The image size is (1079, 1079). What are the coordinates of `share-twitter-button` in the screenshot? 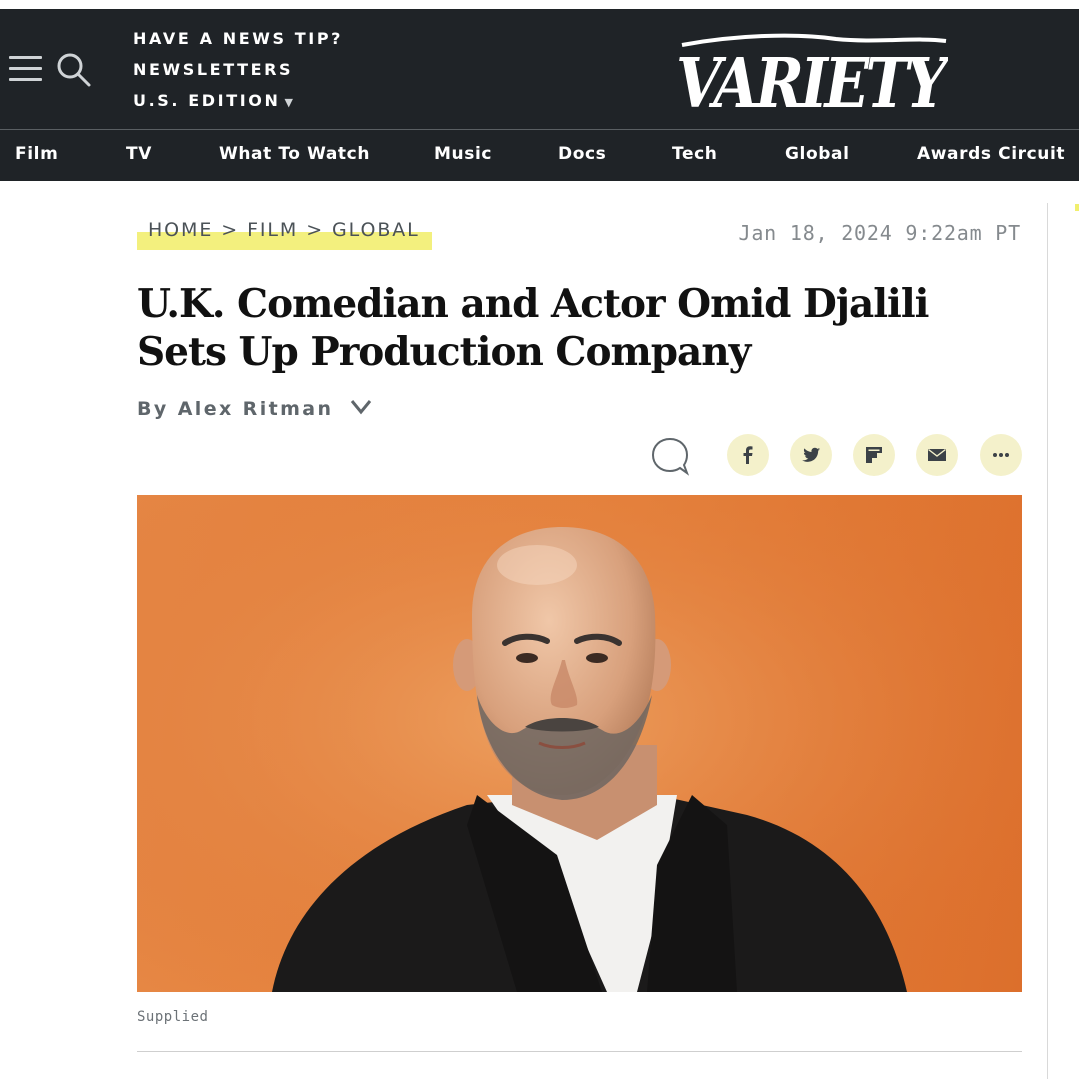 It's located at (811, 455).